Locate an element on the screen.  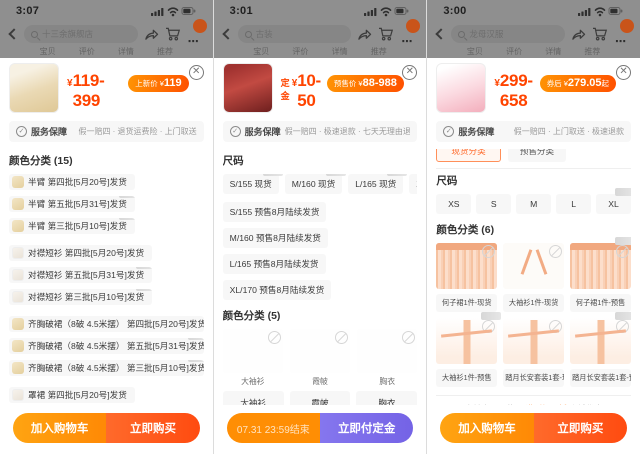
color-option-row: 齐胸破裙（8破 4.5米摆） 第四批[5月20号]发货 is located at coordinates (106, 325).